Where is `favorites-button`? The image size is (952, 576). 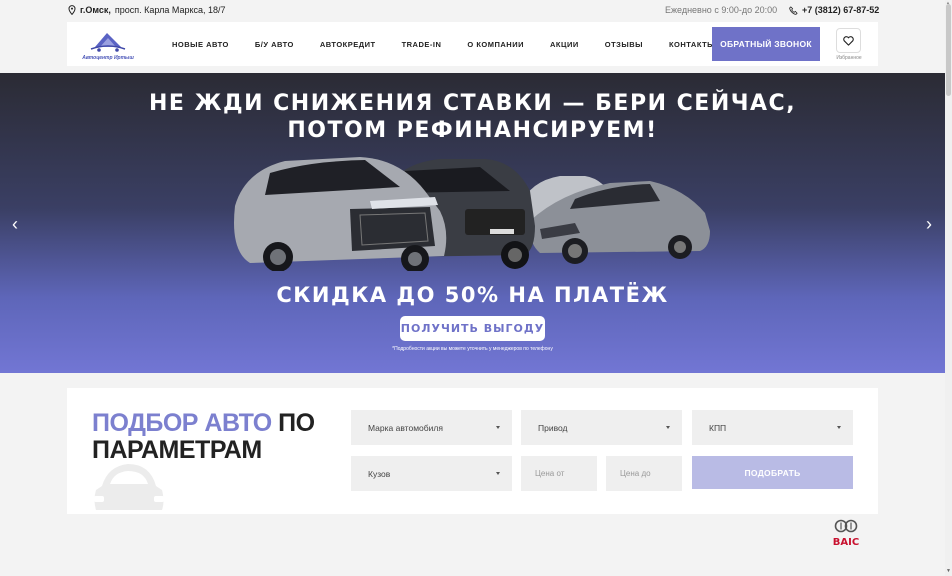
favorites-button is located at coordinates (848, 40).